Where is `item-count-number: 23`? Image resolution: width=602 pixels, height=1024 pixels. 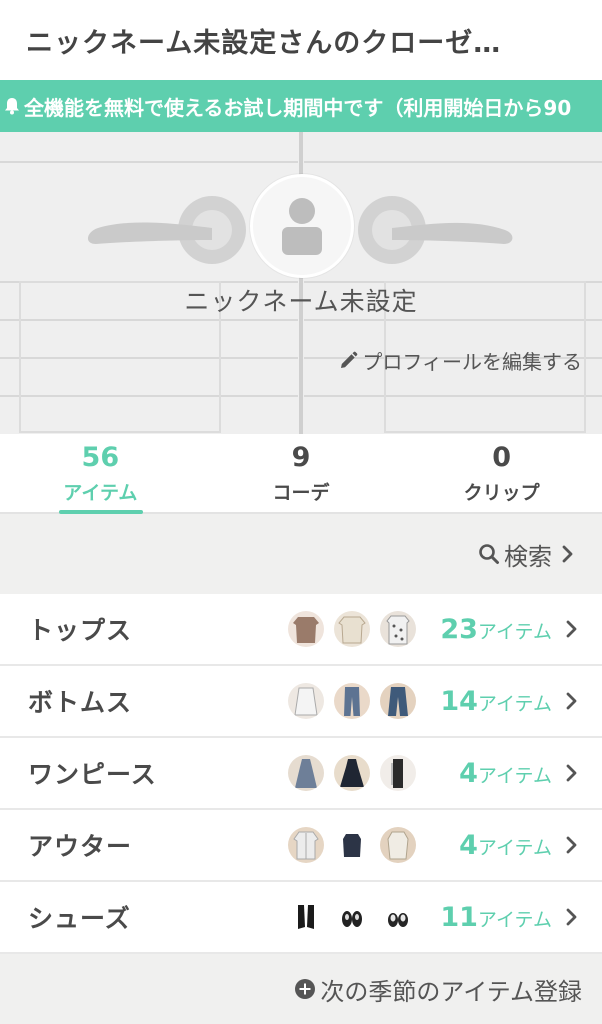 item-count-number: 23 is located at coordinates (459, 629).